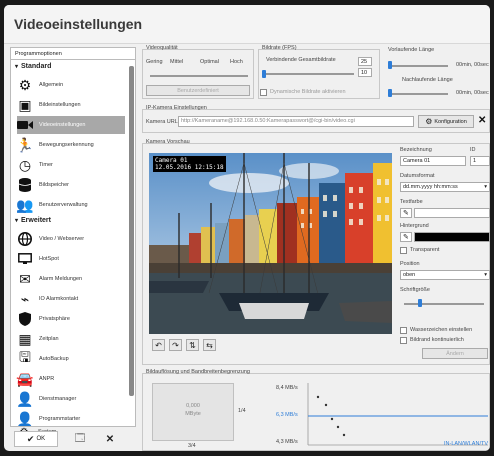  What do you see at coordinates (25, 357) in the screenshot?
I see `floppy-icon: 🖫` at bounding box center [25, 357].